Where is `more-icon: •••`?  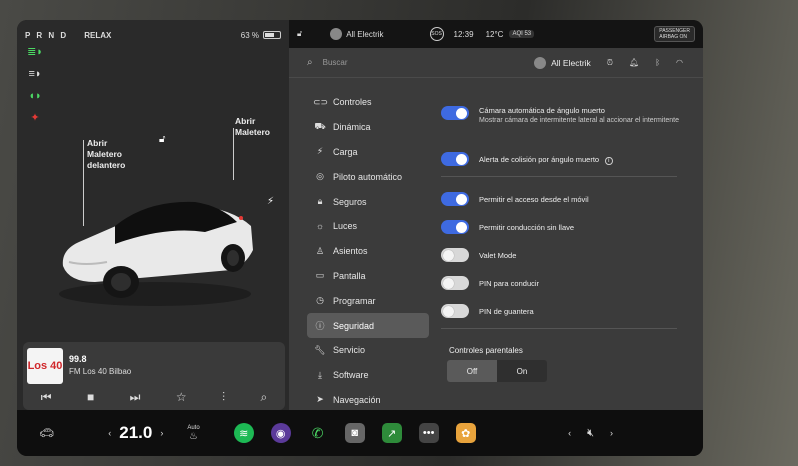 more-icon: ••• is located at coordinates (428, 433).